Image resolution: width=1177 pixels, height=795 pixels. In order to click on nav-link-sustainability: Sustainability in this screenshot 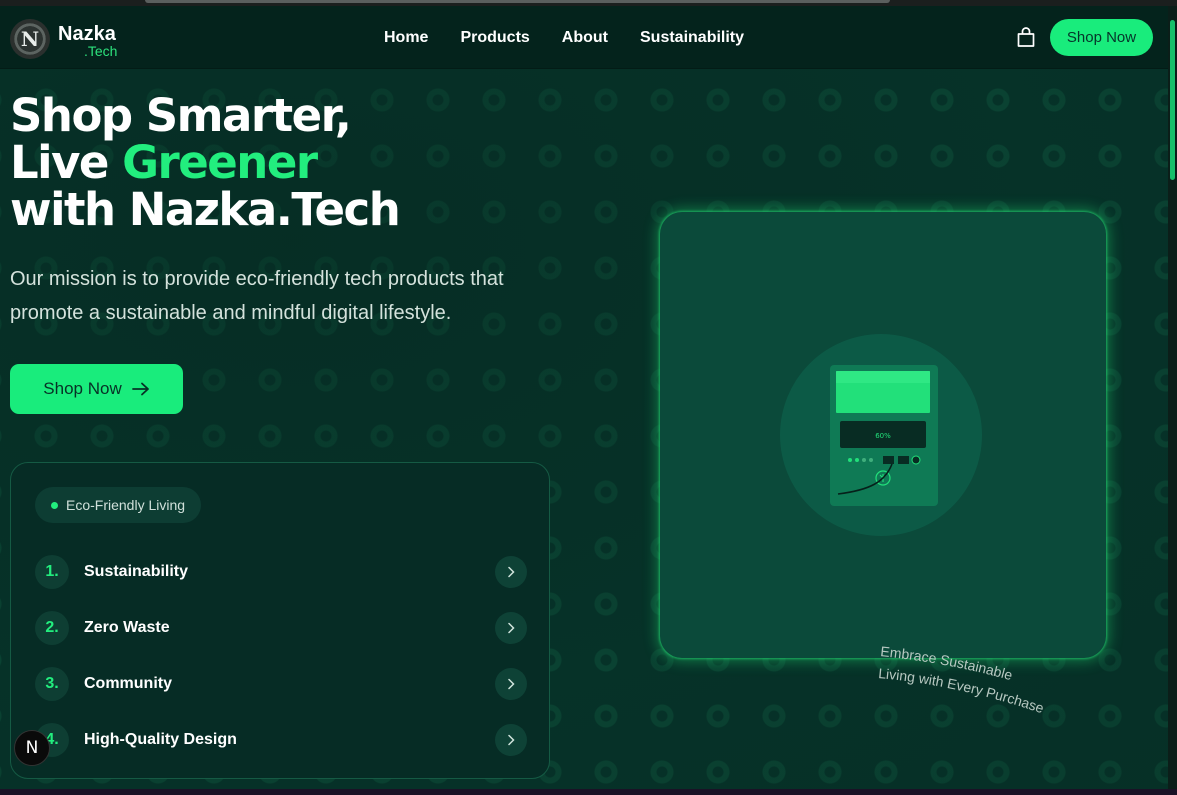, I will do `click(692, 38)`.